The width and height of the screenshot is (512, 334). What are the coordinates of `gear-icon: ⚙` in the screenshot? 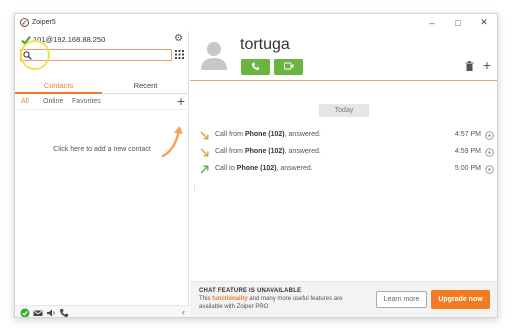 It's located at (179, 39).